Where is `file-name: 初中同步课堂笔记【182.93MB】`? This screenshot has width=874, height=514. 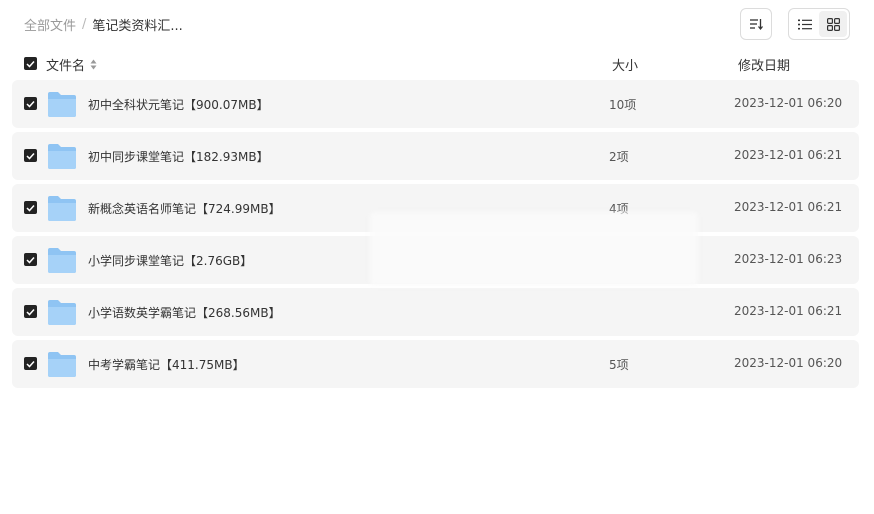
file-name: 初中同步课堂笔记【182.93MB】 is located at coordinates (178, 156).